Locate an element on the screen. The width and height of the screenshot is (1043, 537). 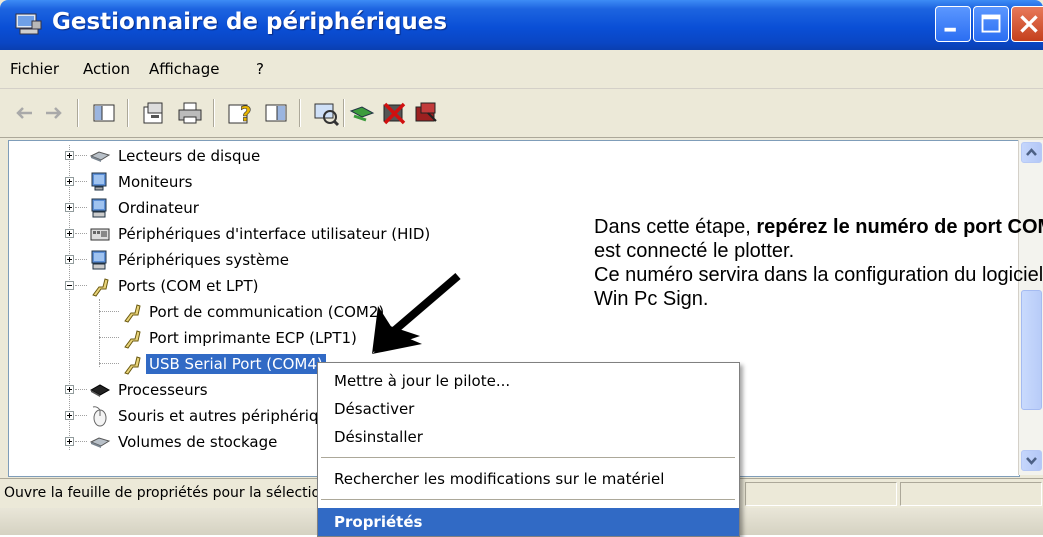
scan-hardware-icon is located at coordinates (326, 113).